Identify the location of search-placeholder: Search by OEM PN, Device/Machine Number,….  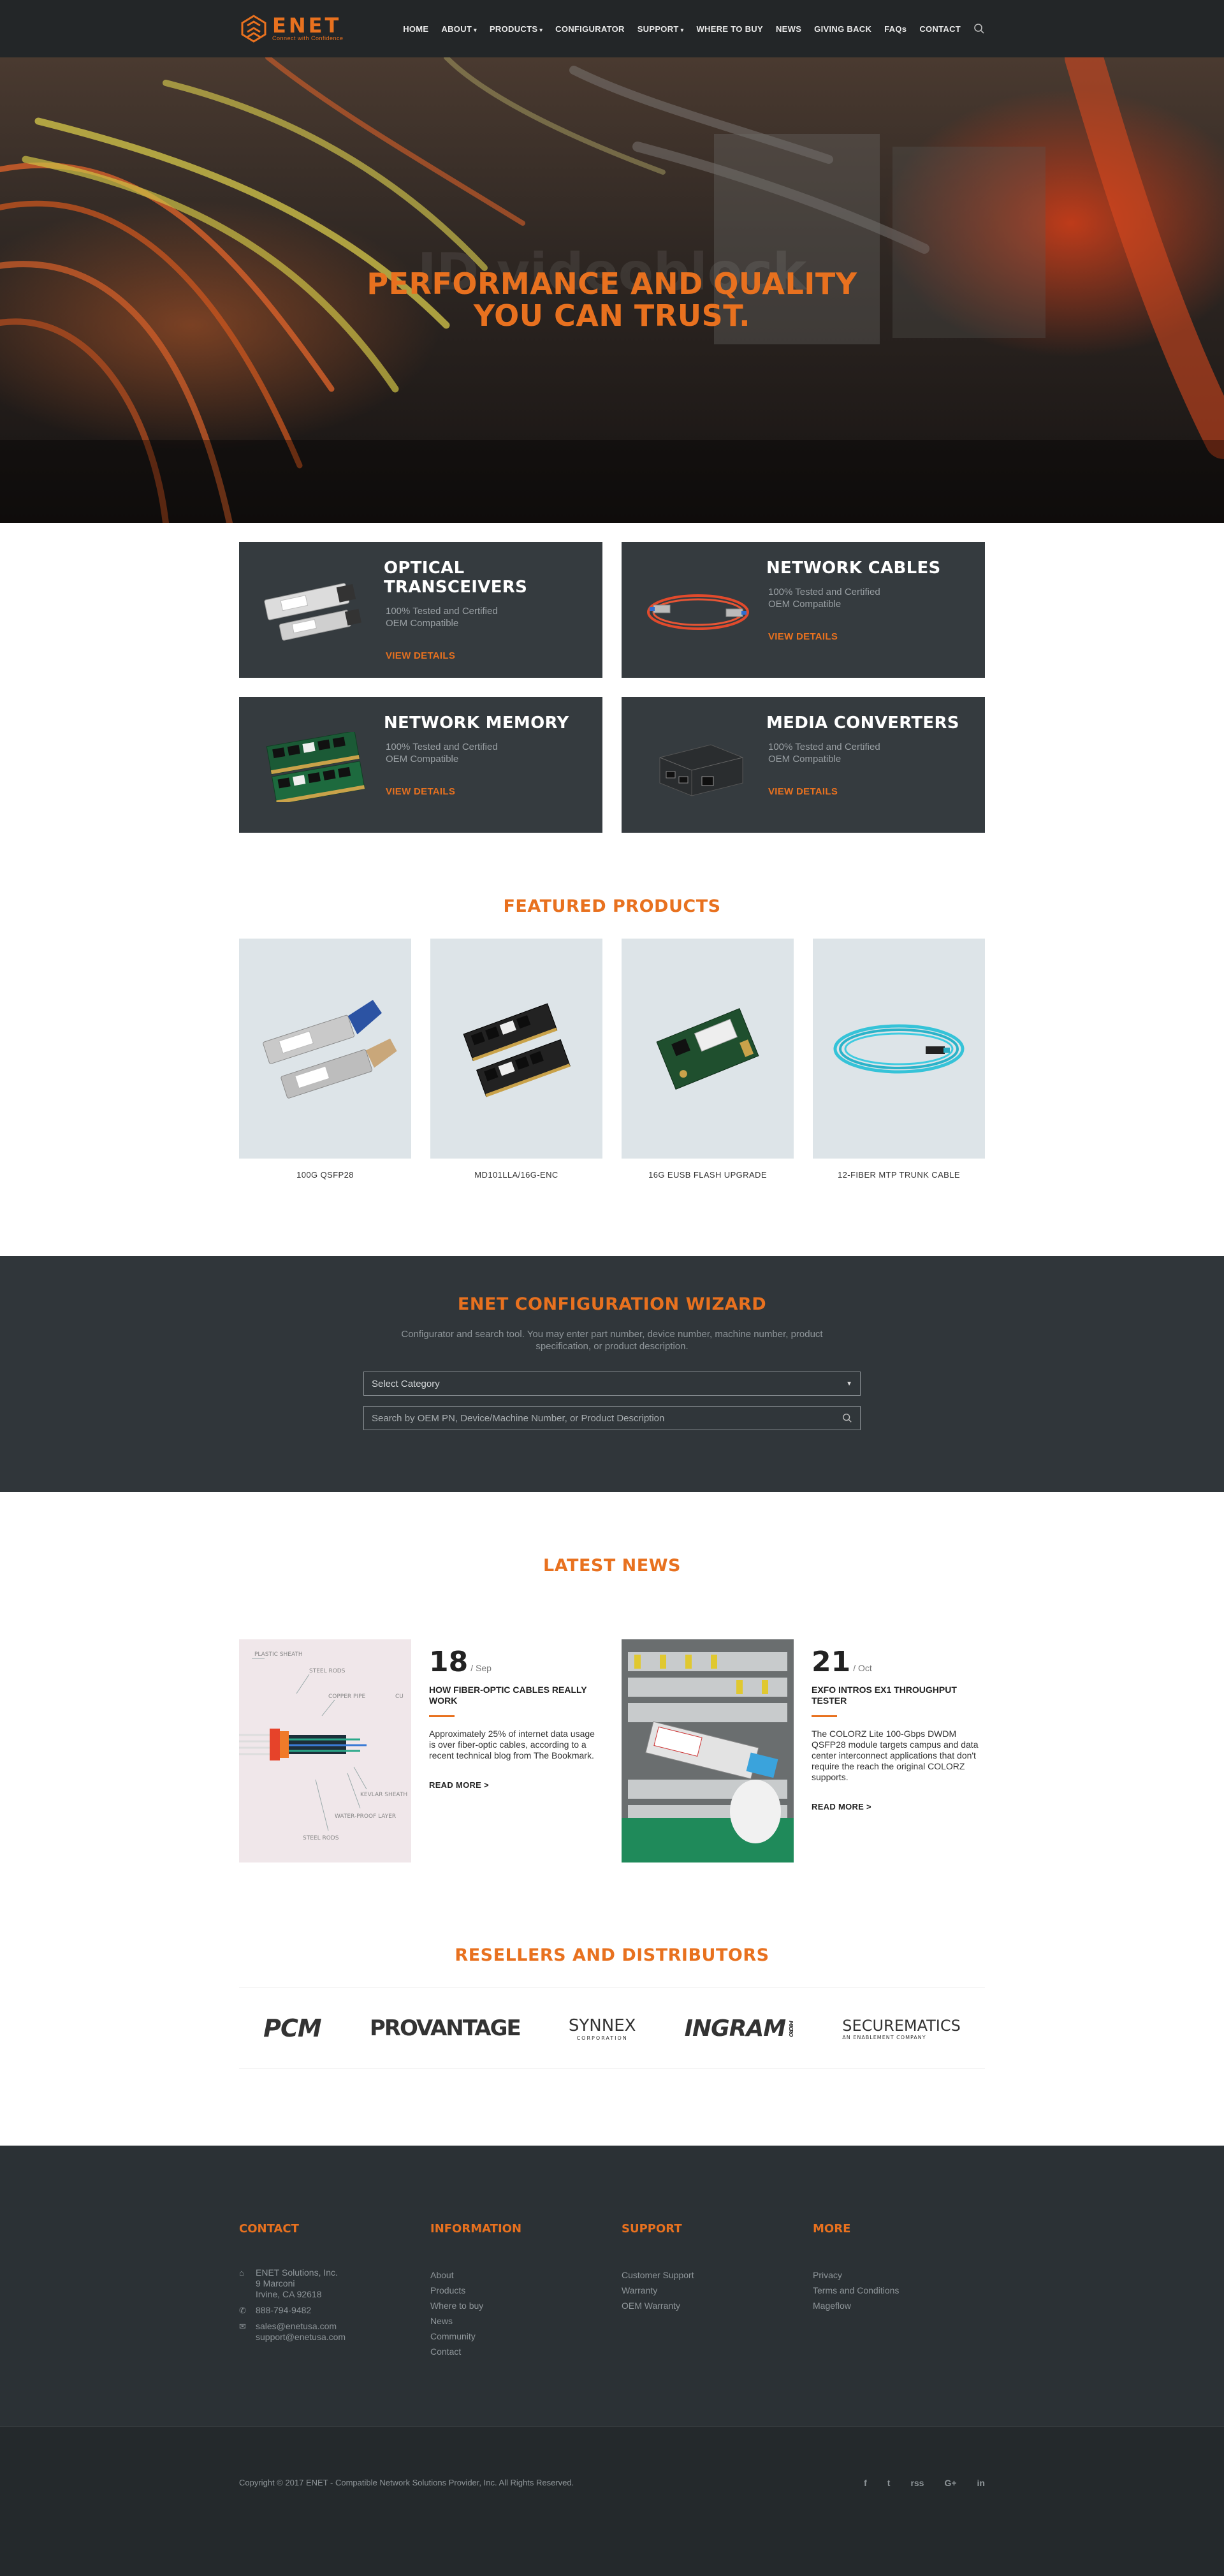
(518, 1418).